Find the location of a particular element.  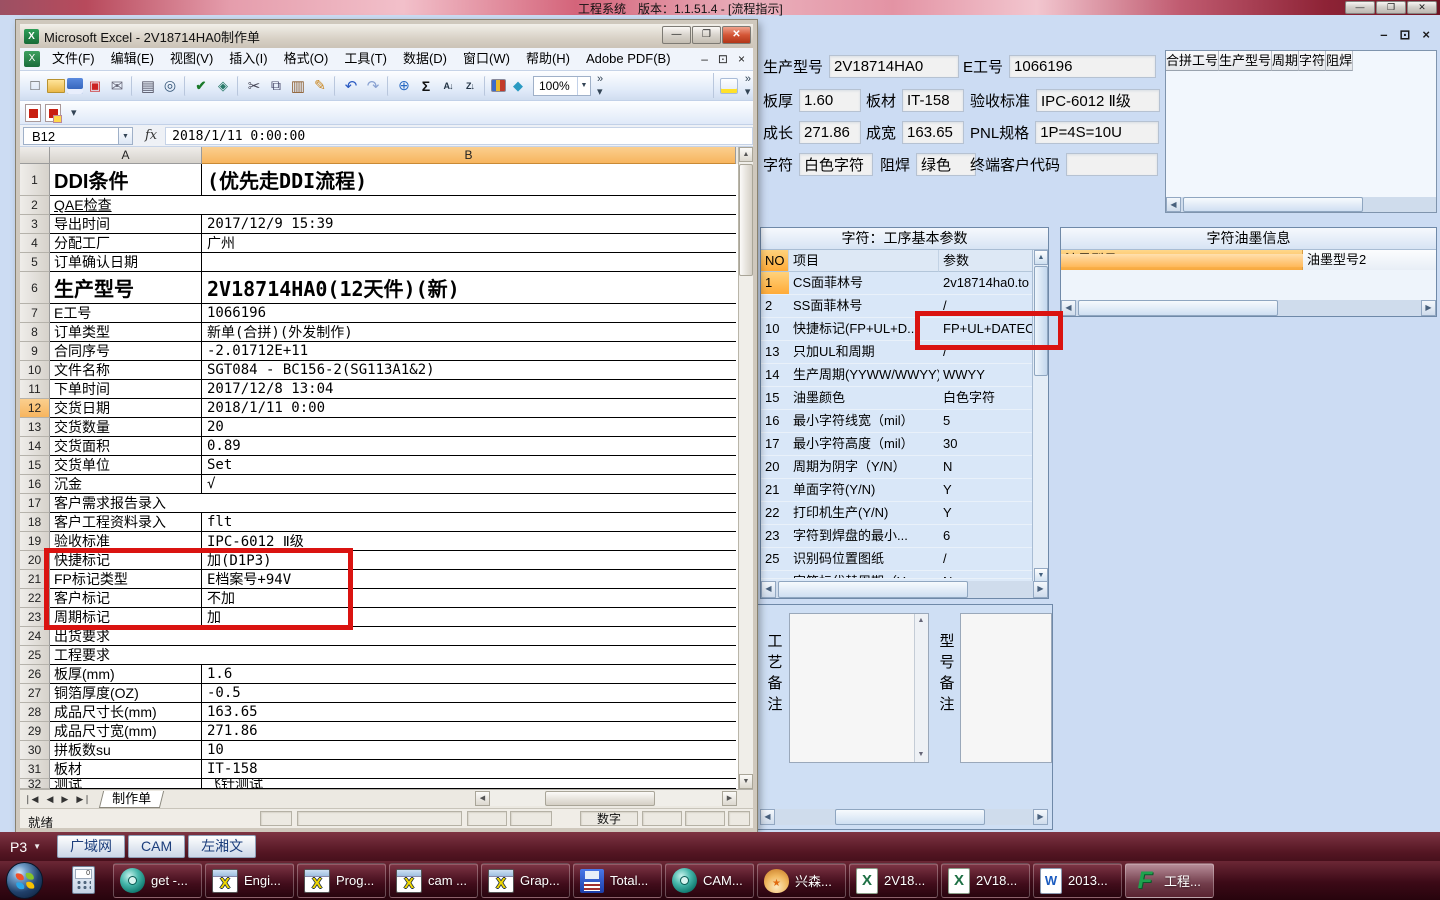

sheet-row: 10 文件名称 SGT084 - BC156-2(SG113A1&2) is located at coordinates (385, 370).